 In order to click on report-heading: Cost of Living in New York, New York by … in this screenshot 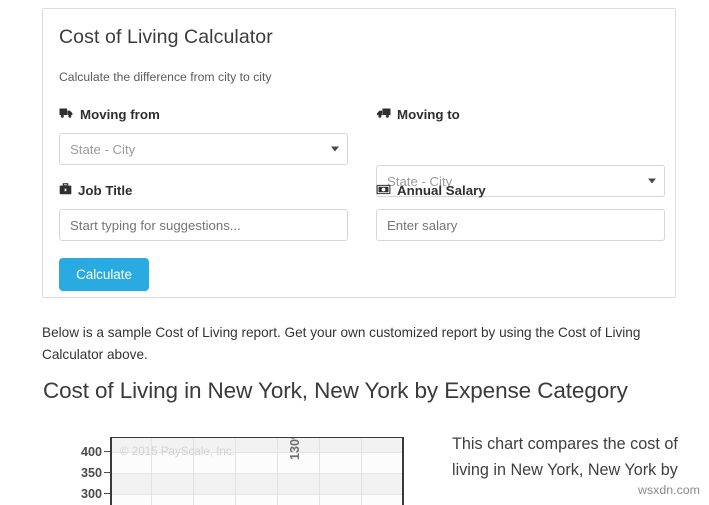, I will do `click(335, 390)`.